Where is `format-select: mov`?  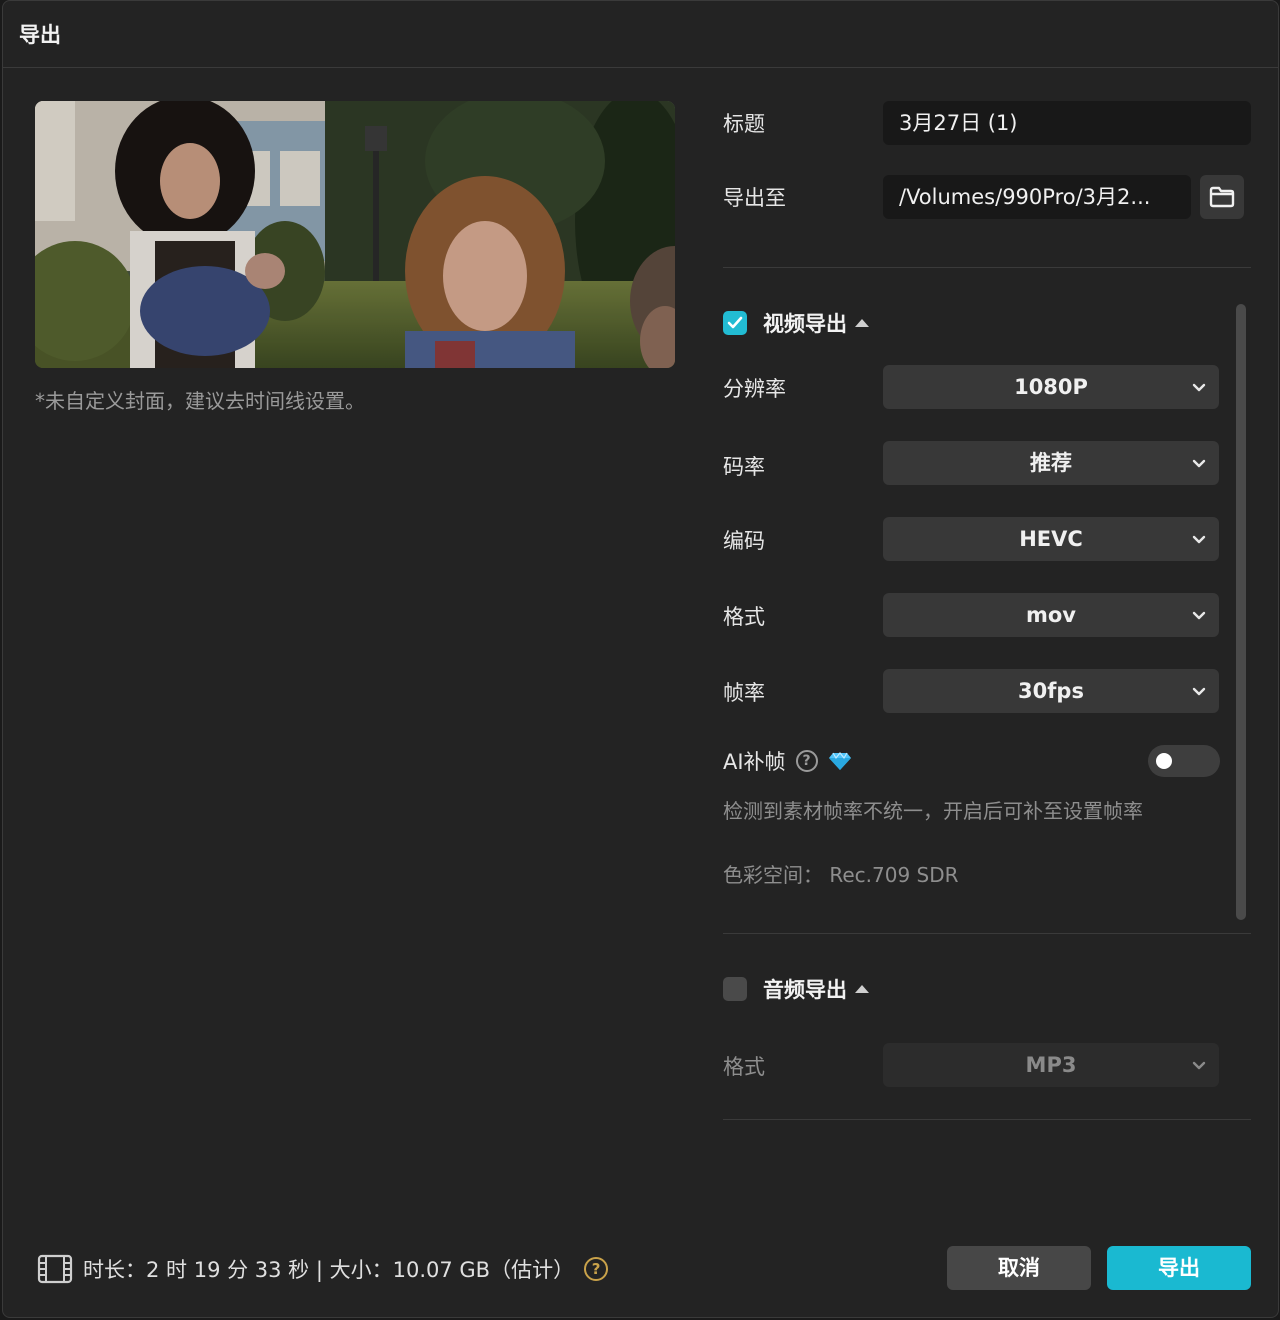 format-select: mov is located at coordinates (1051, 615).